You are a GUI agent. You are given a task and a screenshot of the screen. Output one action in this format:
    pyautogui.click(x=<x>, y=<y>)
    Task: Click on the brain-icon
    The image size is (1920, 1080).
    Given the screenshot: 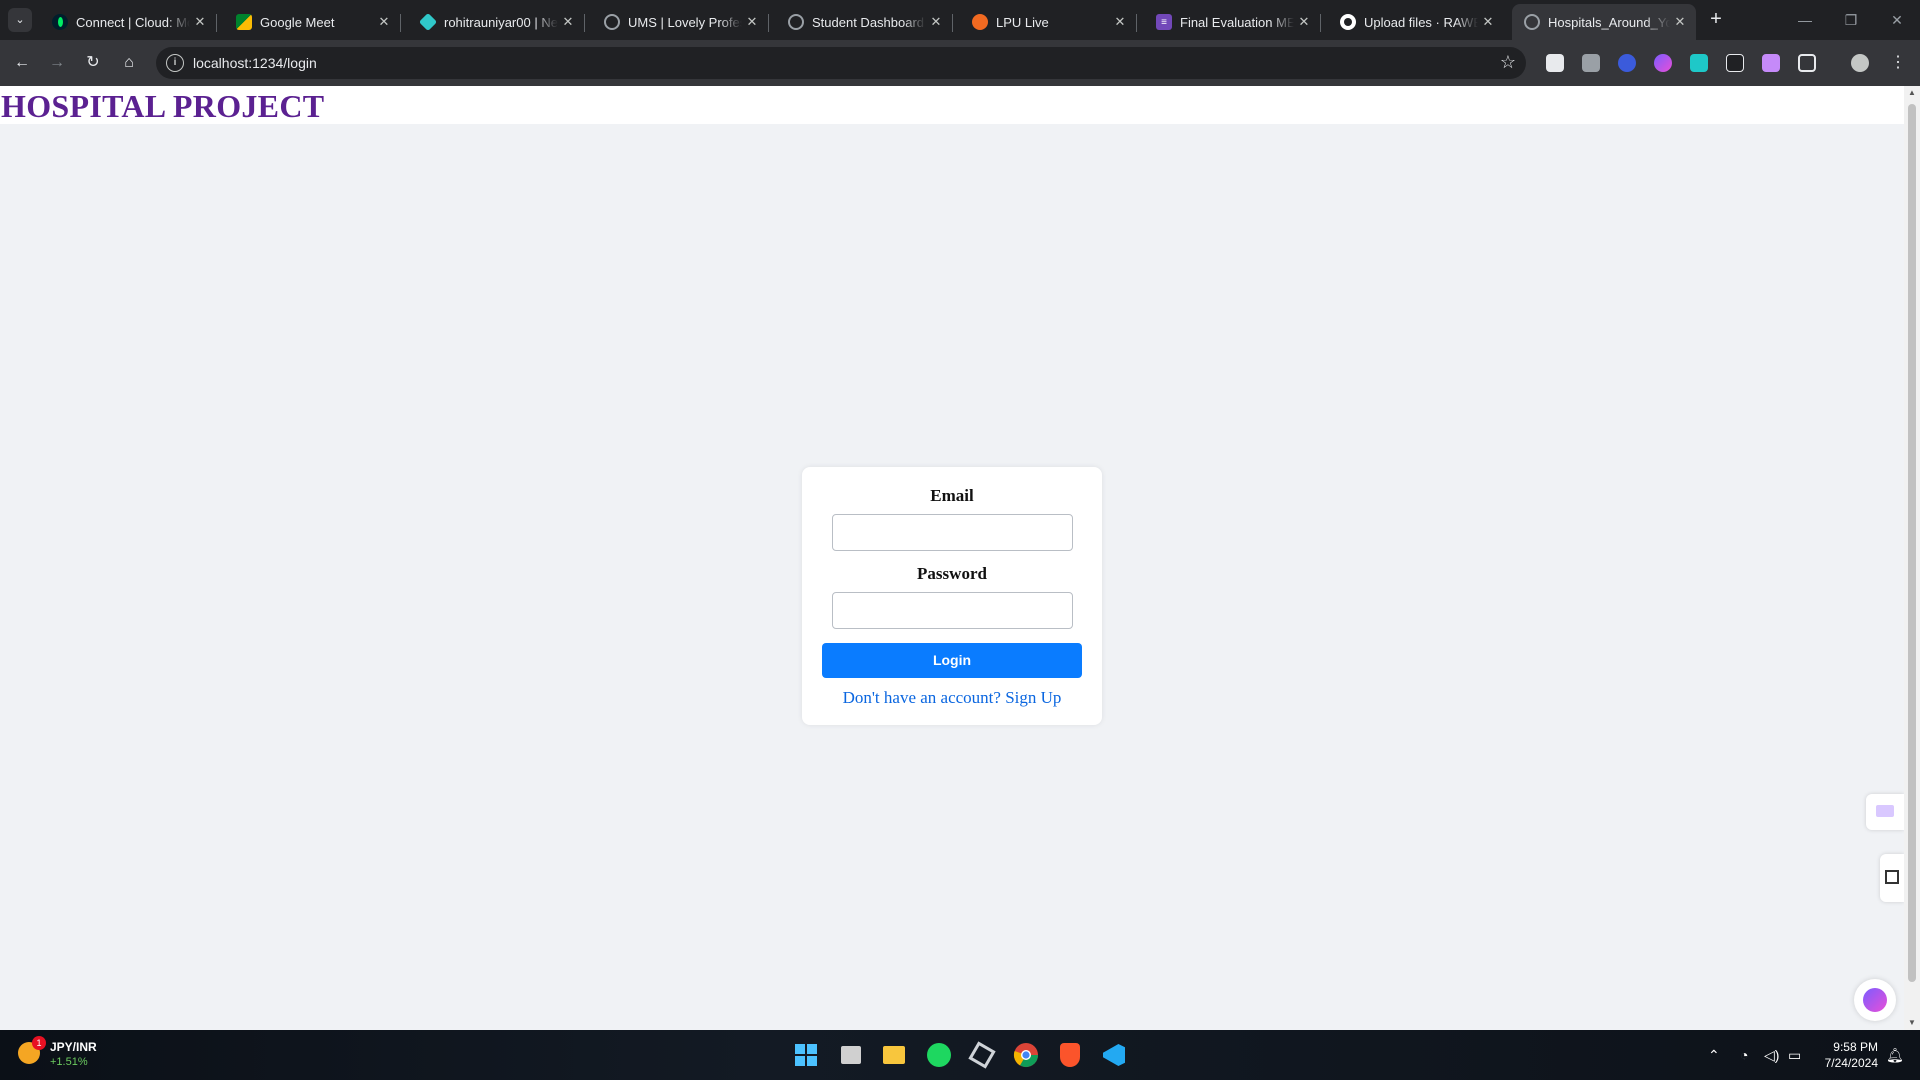 What is the action you would take?
    pyautogui.click(x=1875, y=1000)
    